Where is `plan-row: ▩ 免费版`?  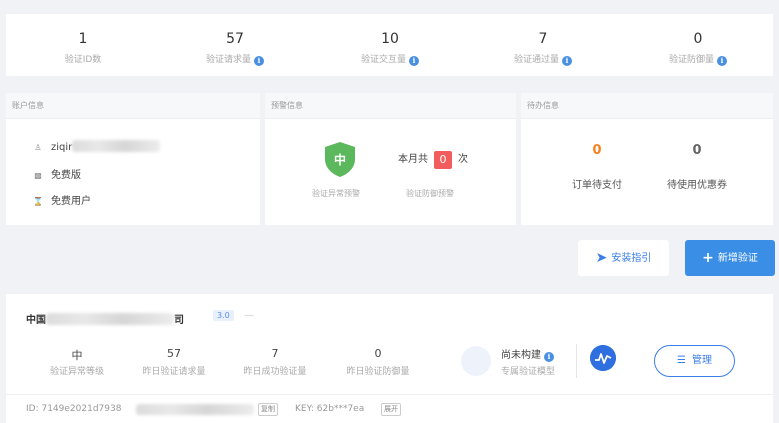
plan-row: ▩ 免费版 is located at coordinates (57, 173).